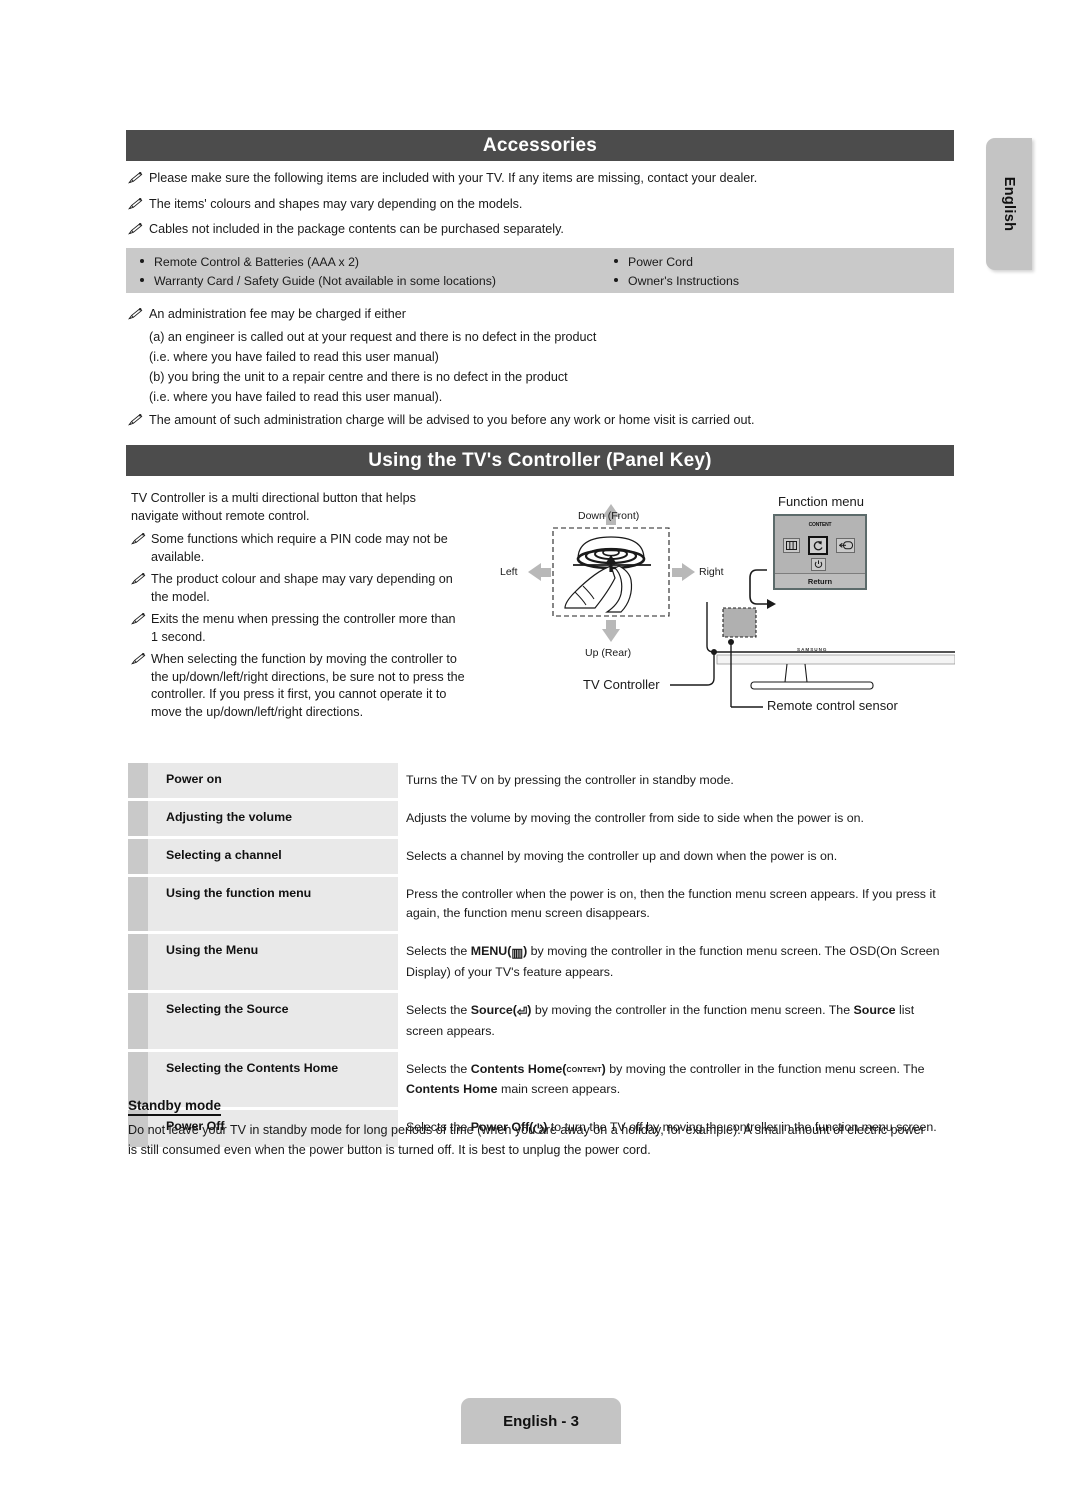 Image resolution: width=1080 pixels, height=1494 pixels. Describe the element at coordinates (818, 564) in the screenshot. I see `power-key-icon` at that location.